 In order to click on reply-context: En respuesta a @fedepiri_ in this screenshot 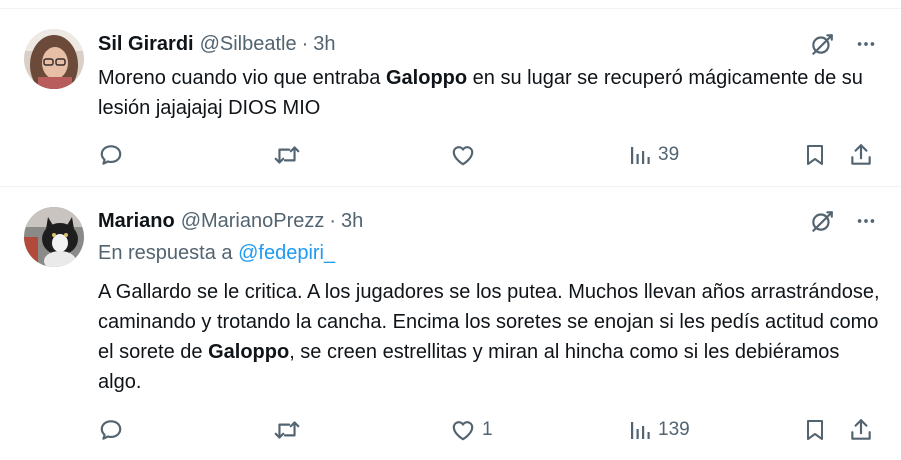, I will do `click(216, 253)`.